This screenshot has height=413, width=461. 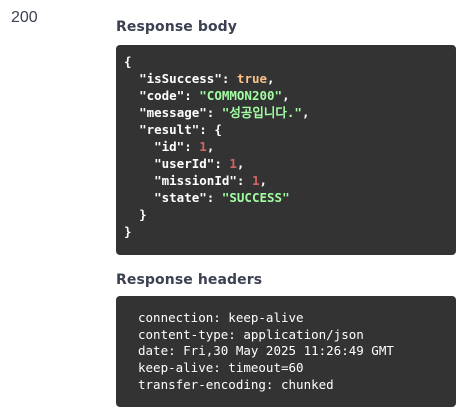 What do you see at coordinates (290, 61) in the screenshot?
I see `json-line: {` at bounding box center [290, 61].